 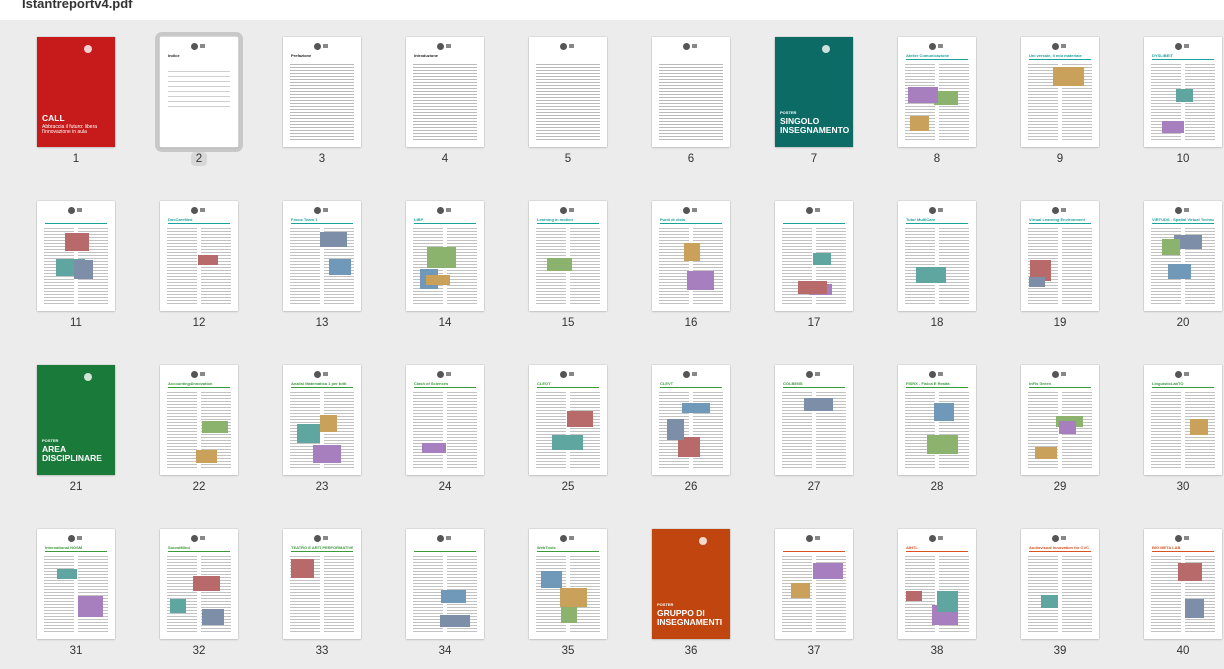 I want to click on page-thumbnail-2: Indice 2, so click(x=203, y=104).